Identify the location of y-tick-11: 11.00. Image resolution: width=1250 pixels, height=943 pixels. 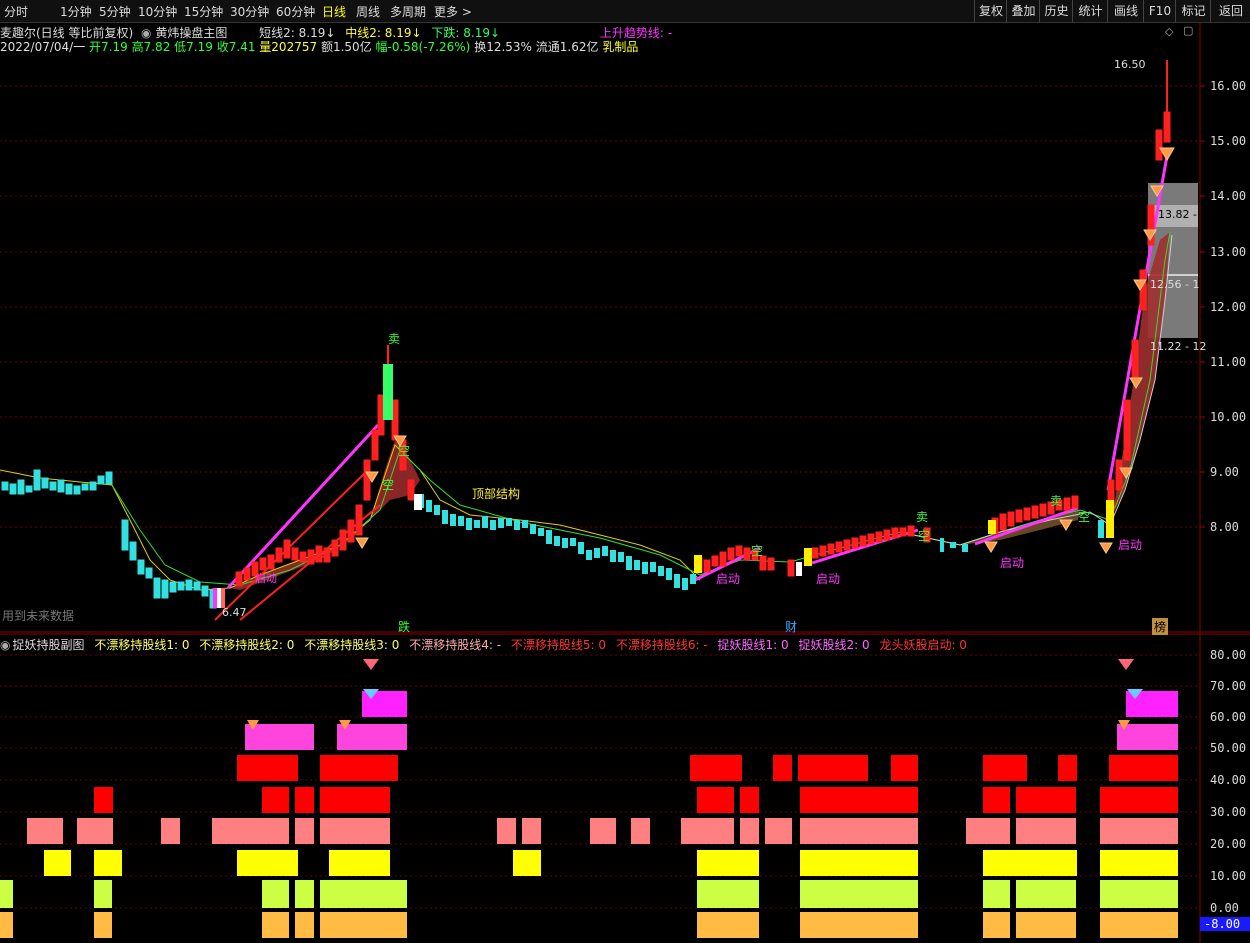
(1228, 362).